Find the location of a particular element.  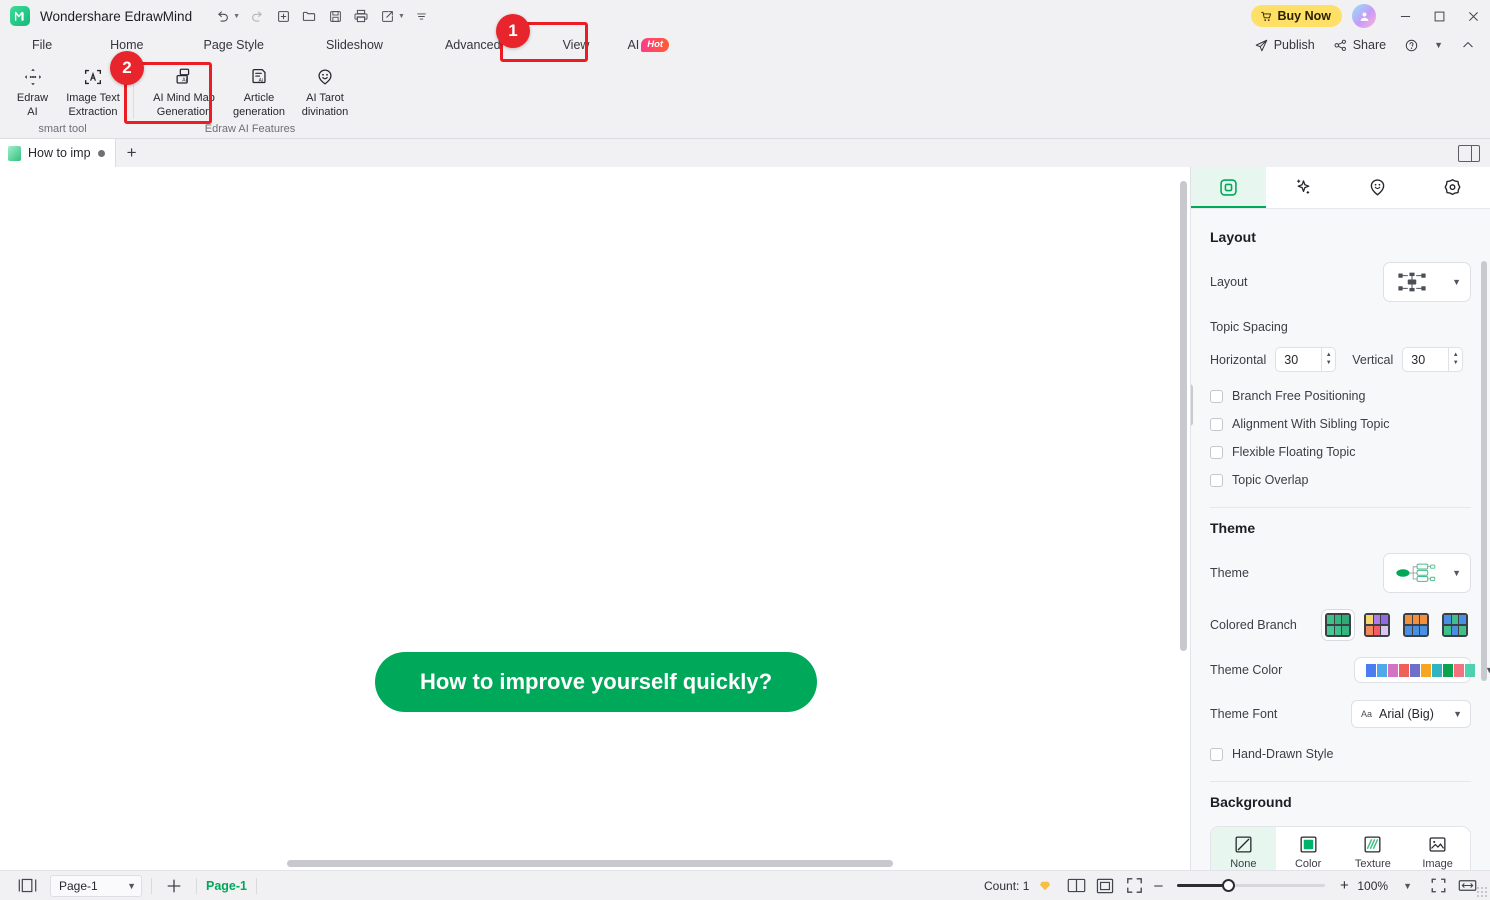

save-disk-icon is located at coordinates (335, 16).